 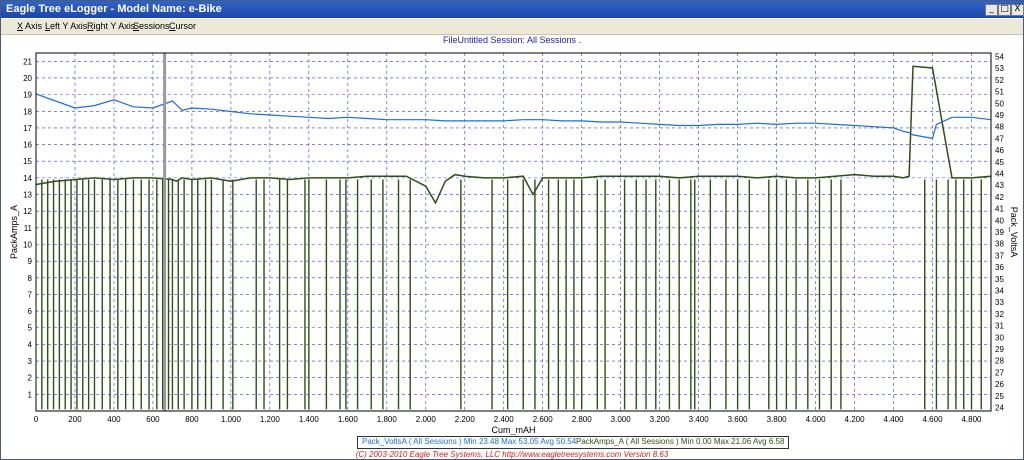 What do you see at coordinates (999, 92) in the screenshot?
I see `y-right-tick-label: 51` at bounding box center [999, 92].